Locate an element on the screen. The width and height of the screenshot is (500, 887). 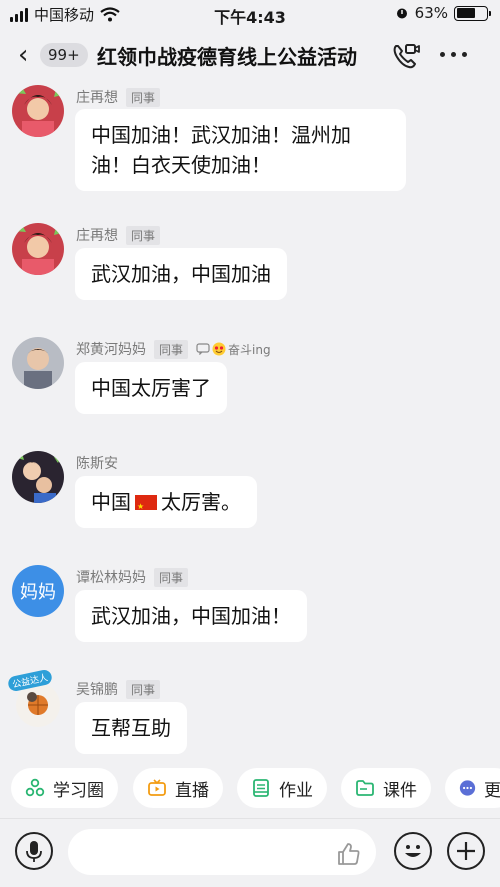
status-text: 奋斗ing is located at coordinates (249, 349).